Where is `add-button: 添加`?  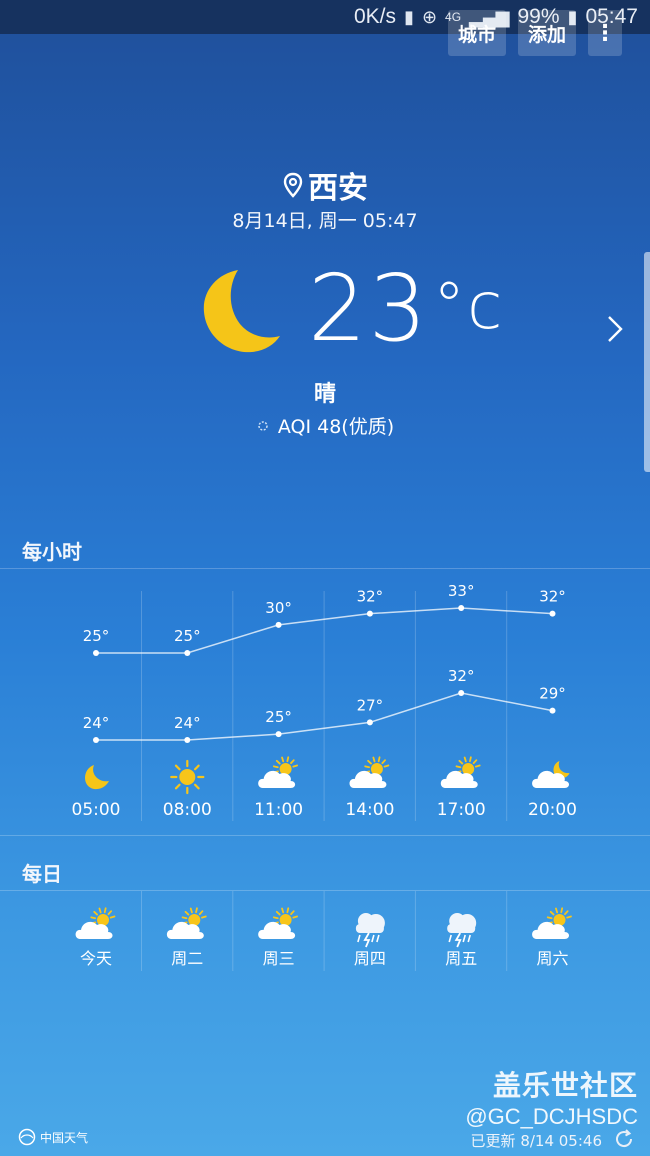
add-button: 添加 is located at coordinates (546, 33).